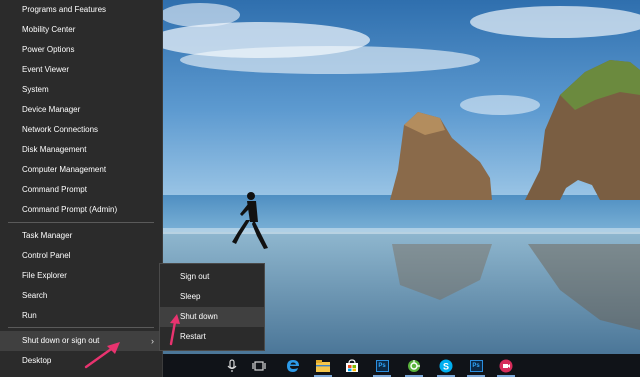  What do you see at coordinates (506, 366) in the screenshot?
I see `recorder-icon` at bounding box center [506, 366].